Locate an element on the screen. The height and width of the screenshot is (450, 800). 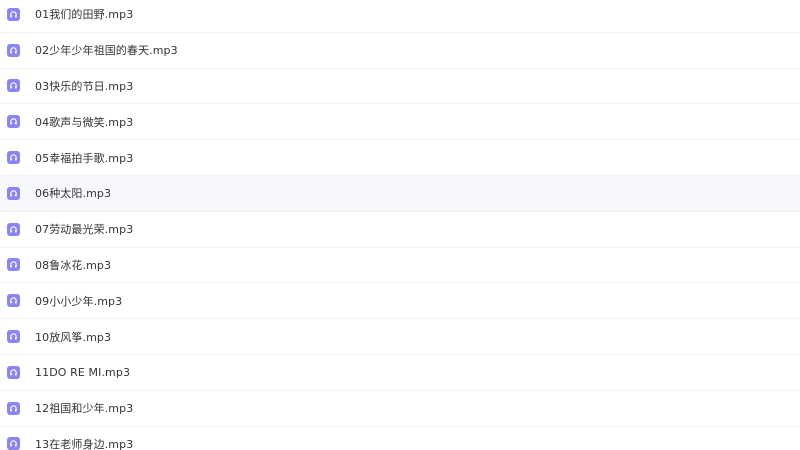
file-name: 12祖国和少年.mp3 is located at coordinates (84, 409).